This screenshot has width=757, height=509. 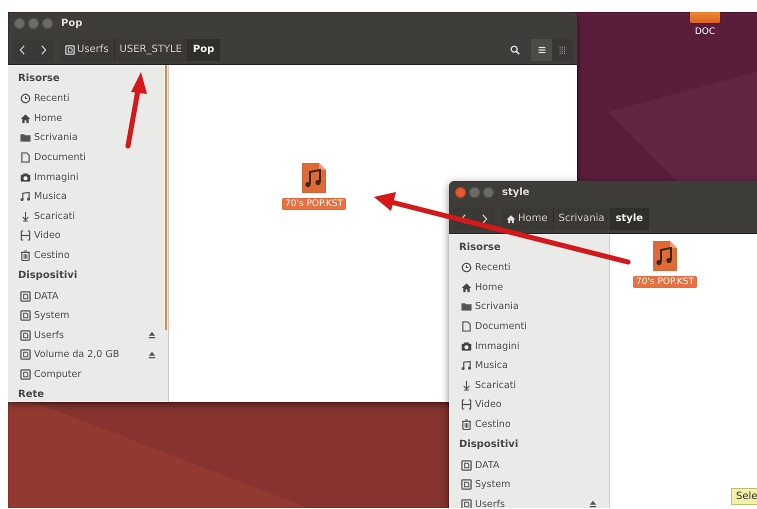 I want to click on back-button, so click(x=22, y=49).